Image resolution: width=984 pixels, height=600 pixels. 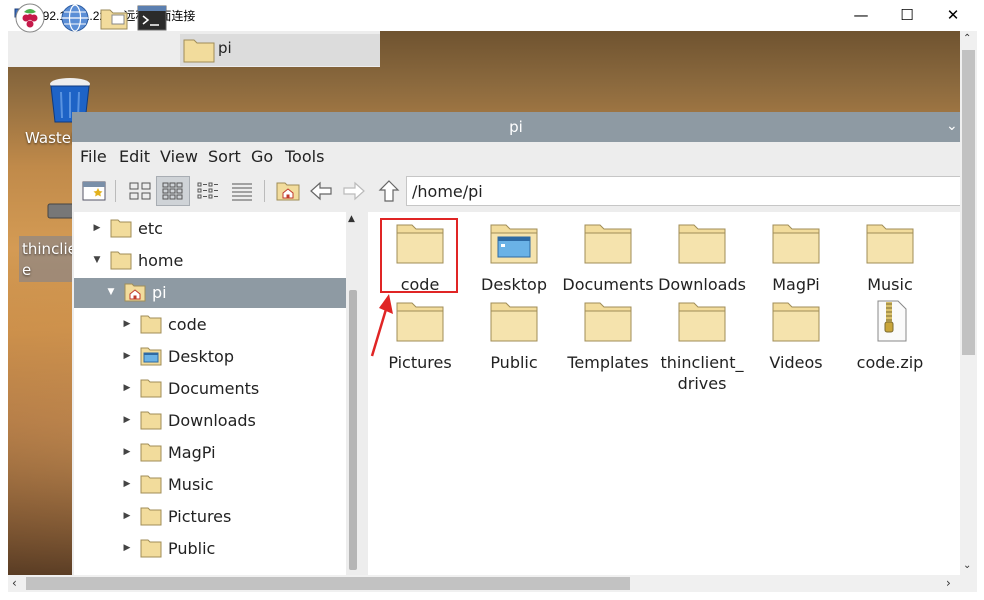 I want to click on tree-item-label: Downloads, so click(x=212, y=420).